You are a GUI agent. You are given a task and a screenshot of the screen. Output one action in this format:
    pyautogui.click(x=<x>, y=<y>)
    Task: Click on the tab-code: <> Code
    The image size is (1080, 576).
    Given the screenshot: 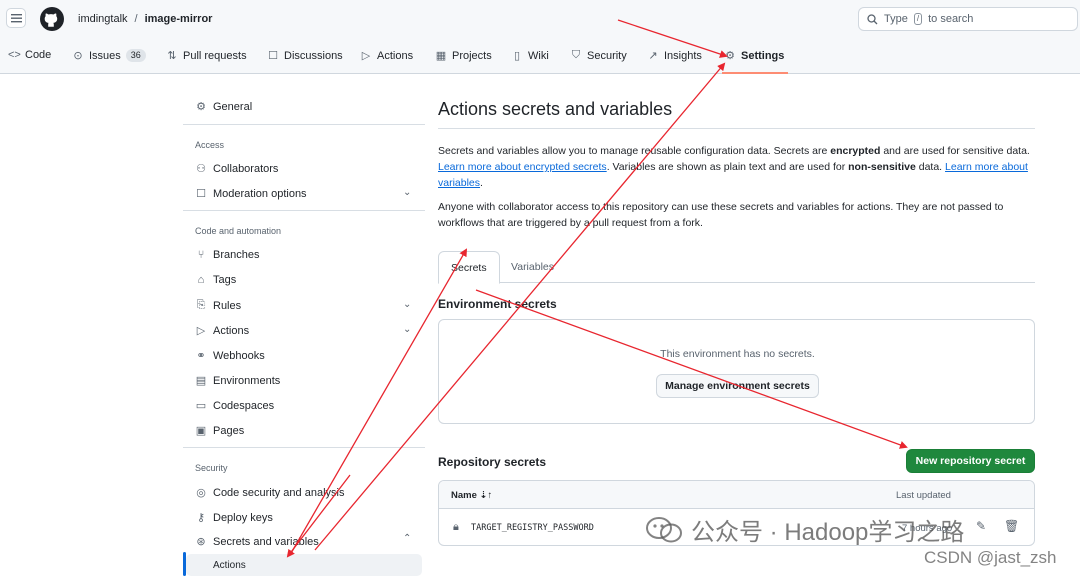 What is the action you would take?
    pyautogui.click(x=29, y=55)
    